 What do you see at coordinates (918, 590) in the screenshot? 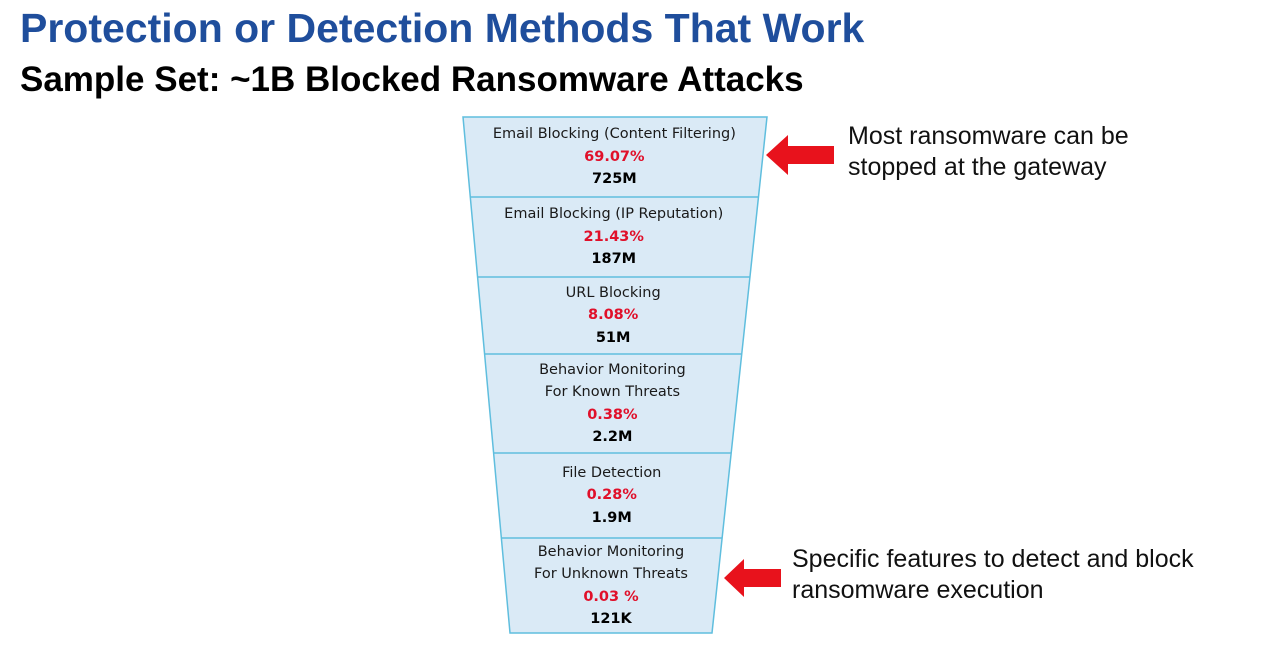
I see `annotation-line: ransomware execution` at bounding box center [918, 590].